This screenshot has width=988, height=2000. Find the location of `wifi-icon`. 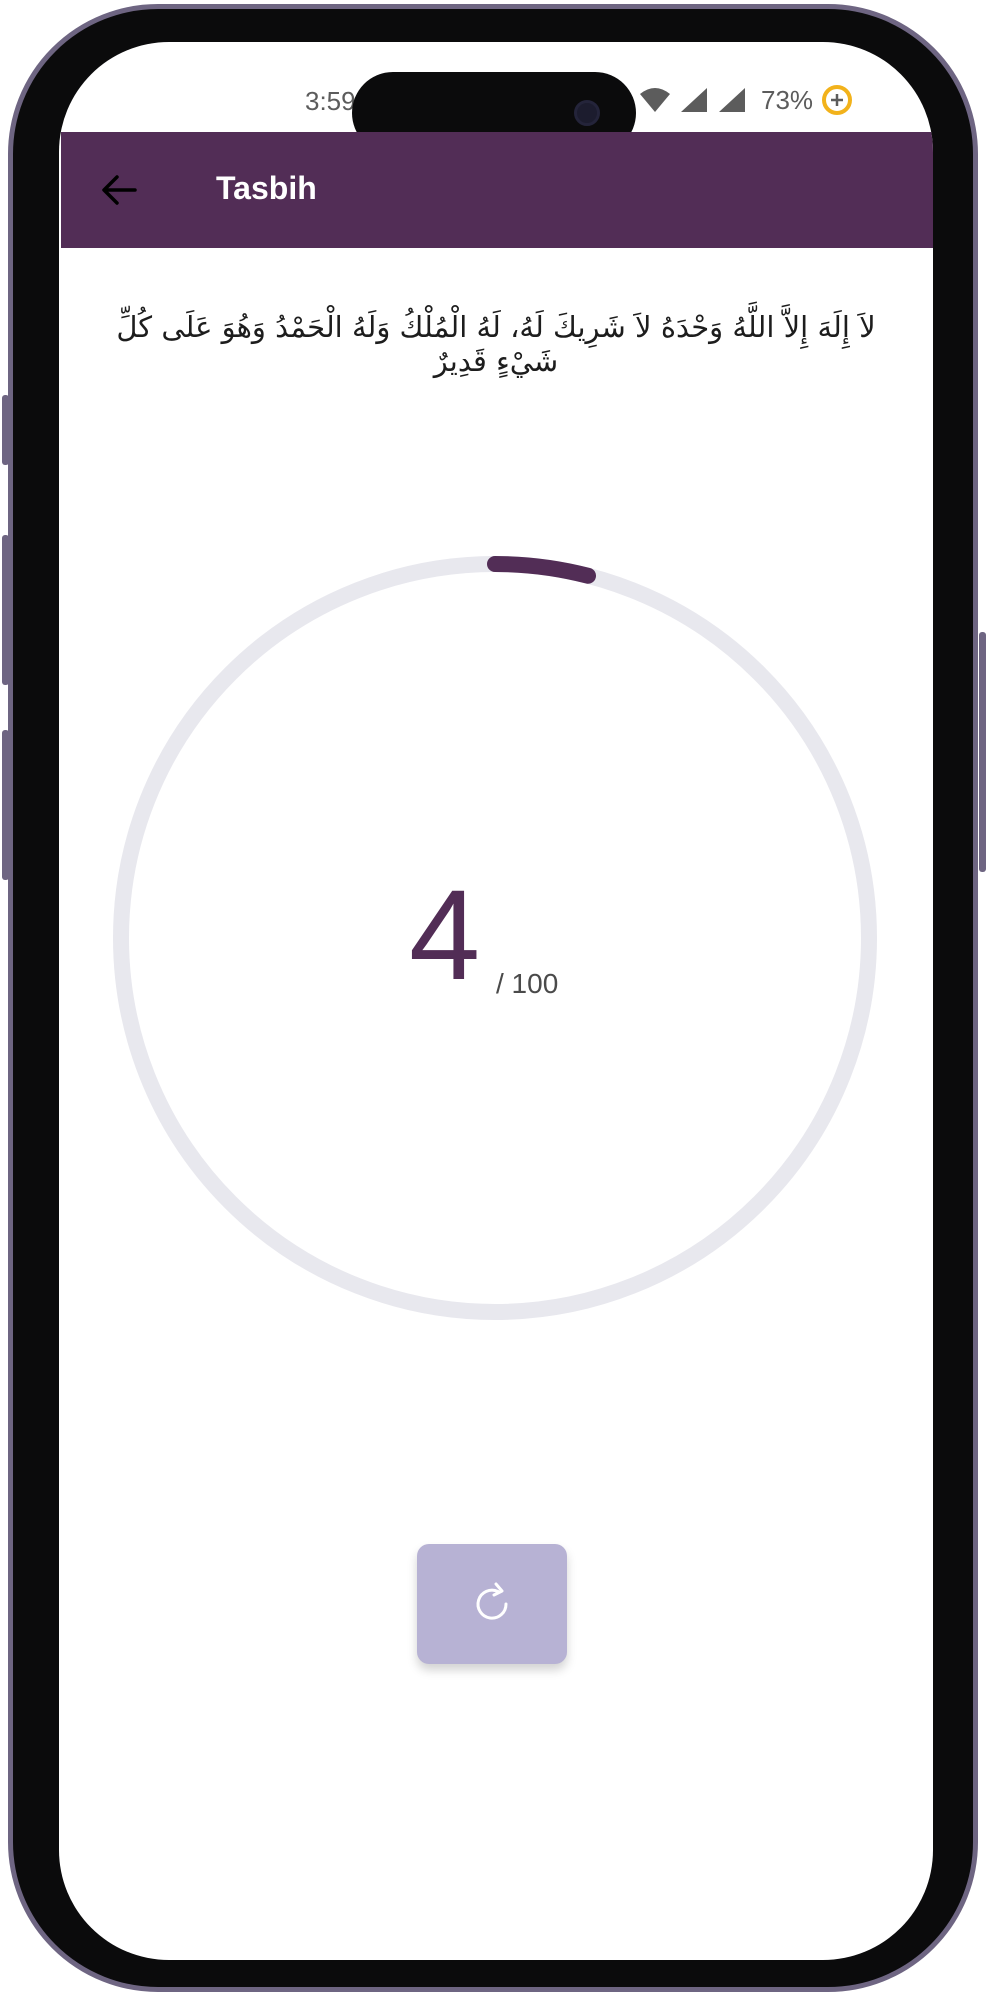

wifi-icon is located at coordinates (655, 100).